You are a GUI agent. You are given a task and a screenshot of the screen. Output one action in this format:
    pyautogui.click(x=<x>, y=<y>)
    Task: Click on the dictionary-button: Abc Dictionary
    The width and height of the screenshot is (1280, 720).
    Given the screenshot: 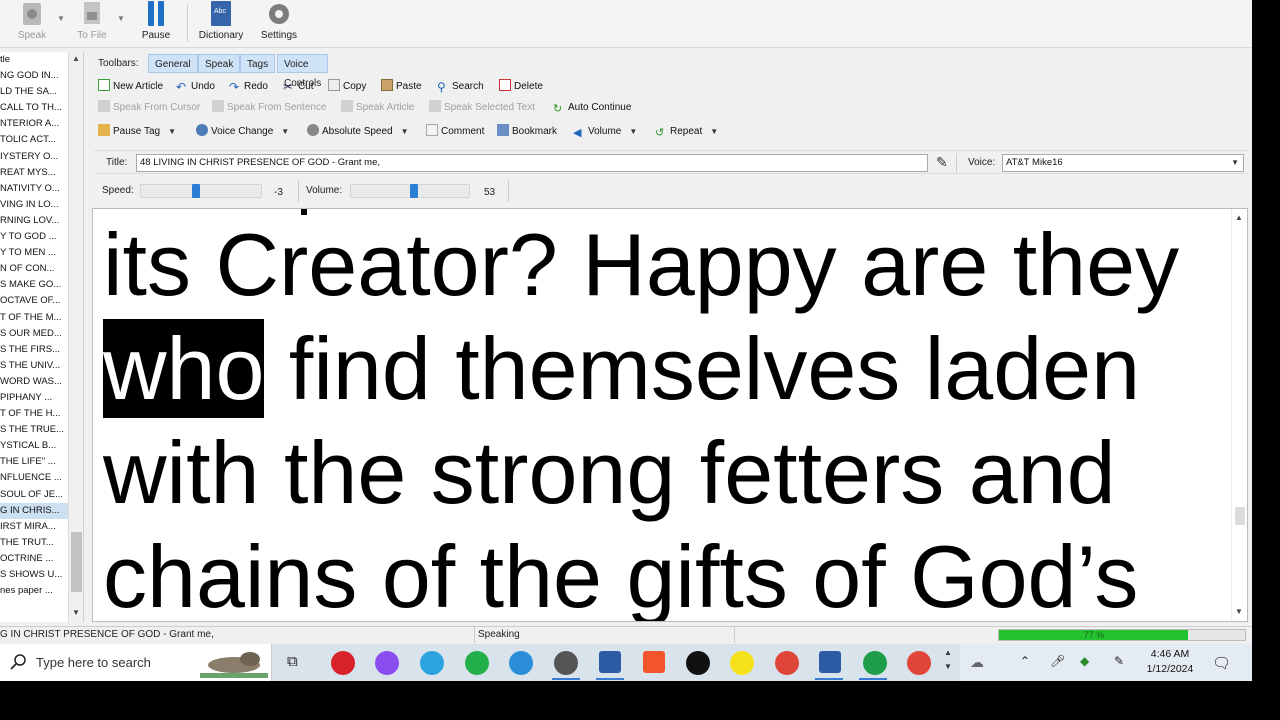 What is the action you would take?
    pyautogui.click(x=221, y=23)
    